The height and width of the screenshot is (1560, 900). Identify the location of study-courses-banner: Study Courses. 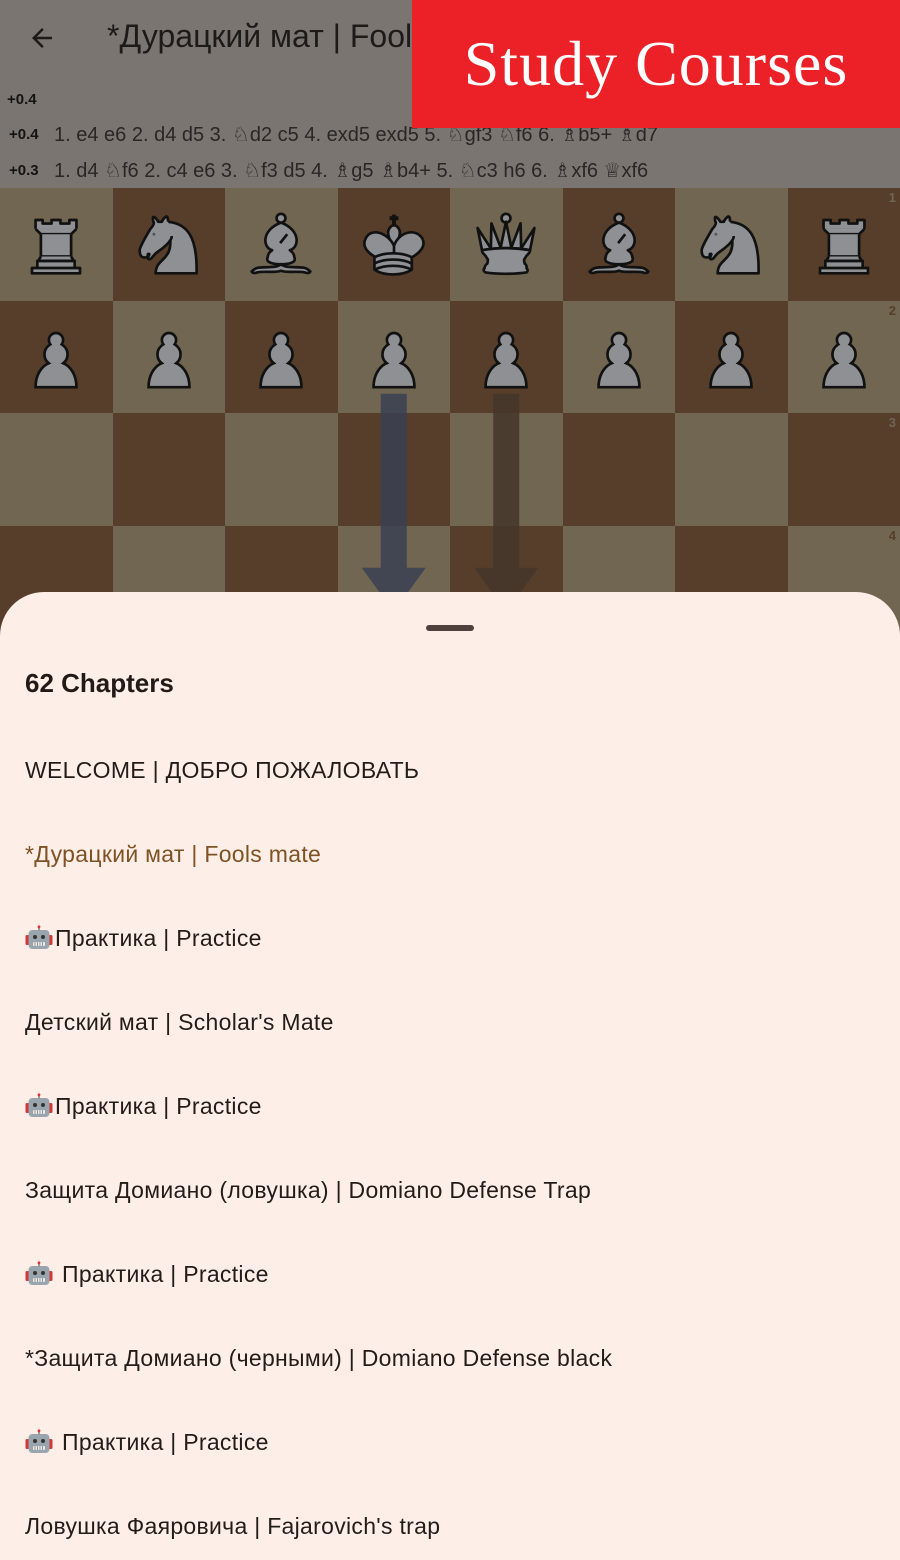
(656, 64).